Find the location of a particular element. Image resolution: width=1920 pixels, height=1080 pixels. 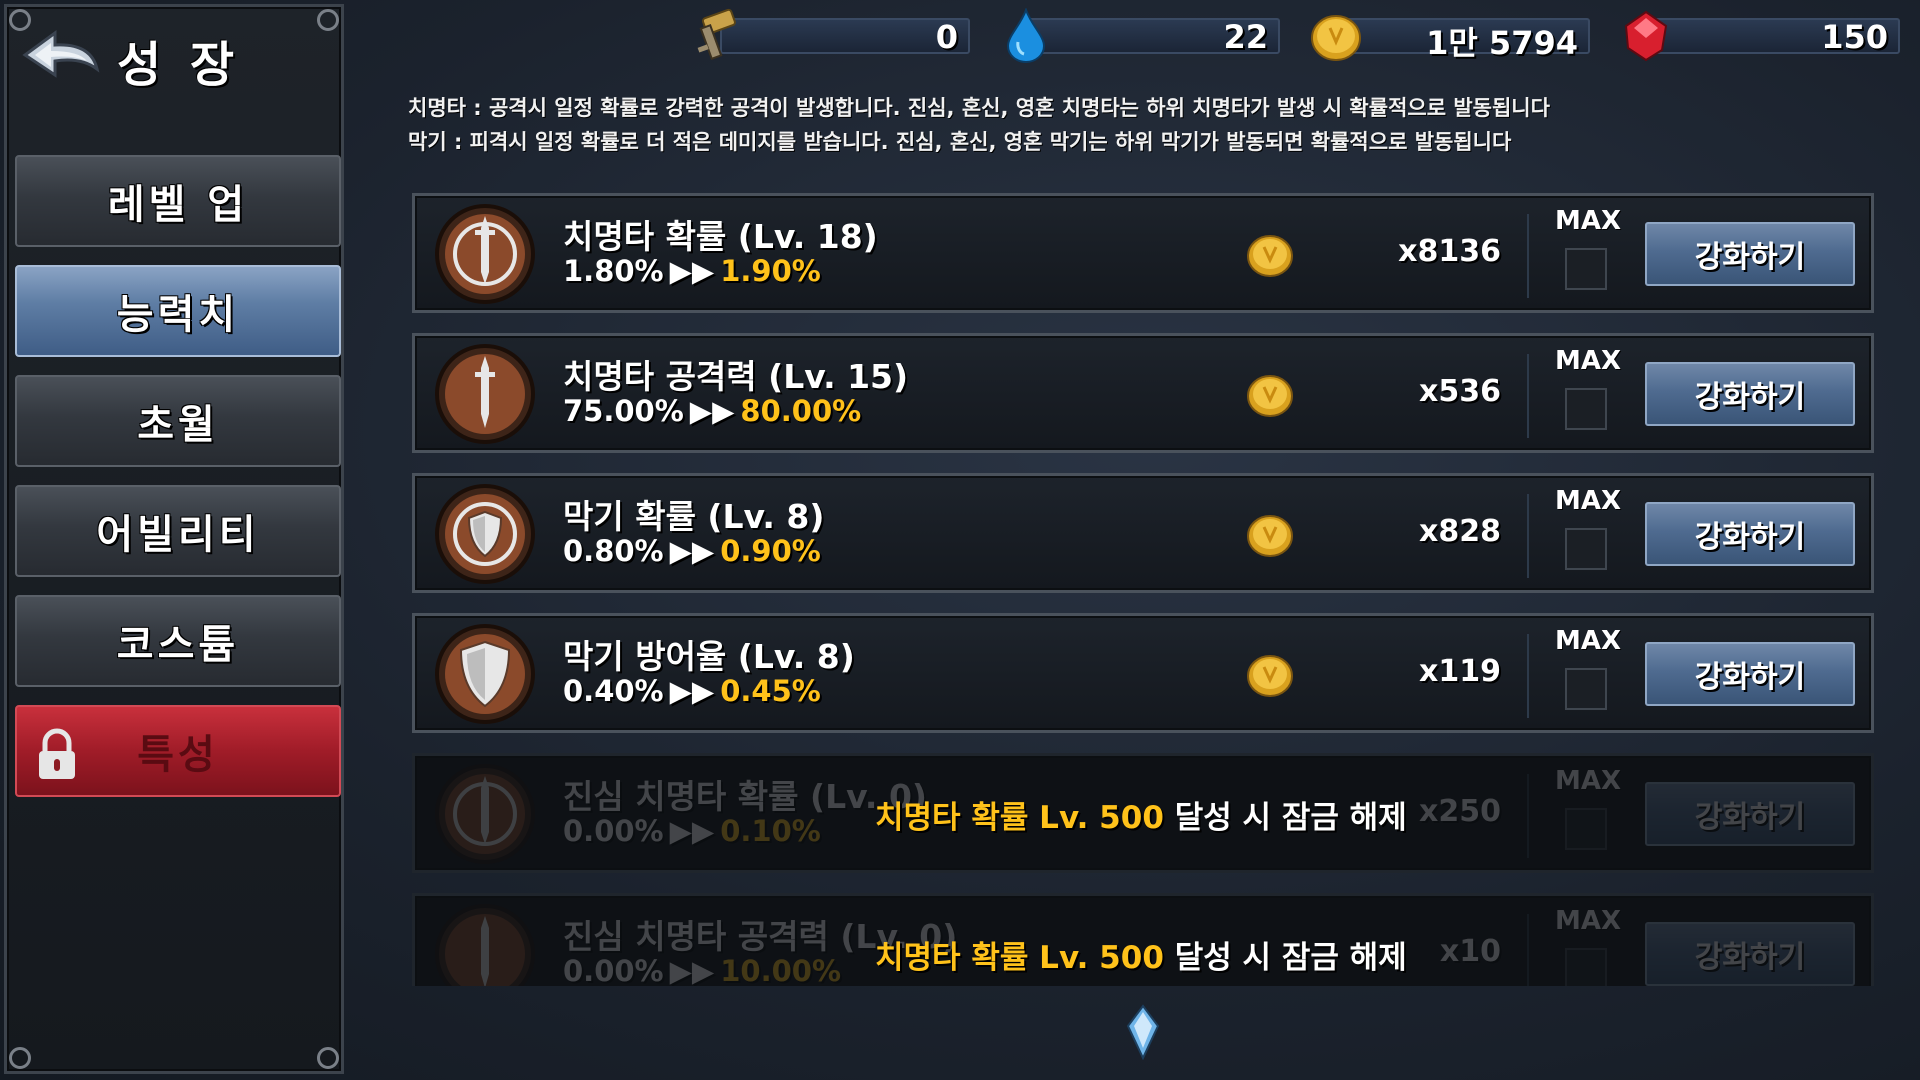

upgrade-cost: x250 is located at coordinates (1460, 811).